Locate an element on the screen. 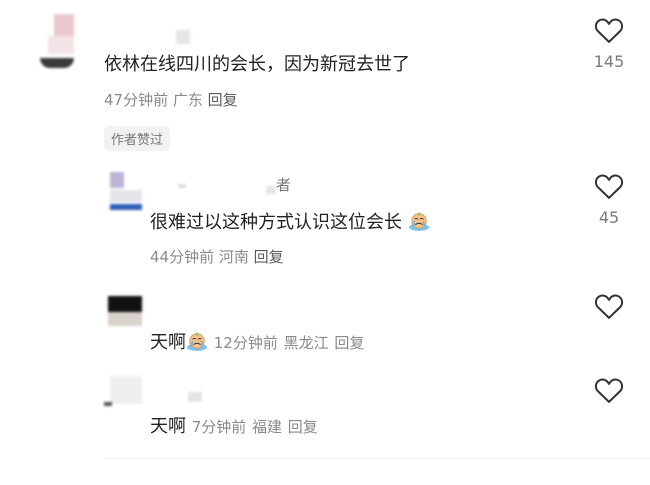 The height and width of the screenshot is (485, 650). comment-text: 很难过以这种方式认识这位会长 is located at coordinates (290, 221).